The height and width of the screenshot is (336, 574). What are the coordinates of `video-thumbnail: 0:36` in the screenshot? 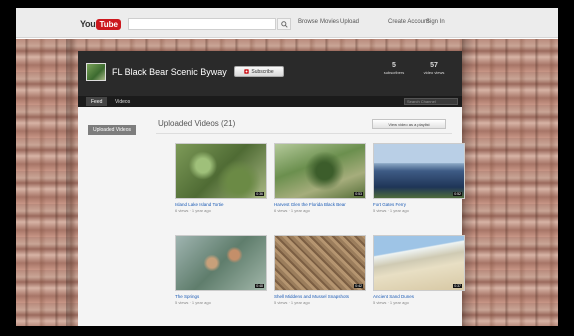 It's located at (221, 171).